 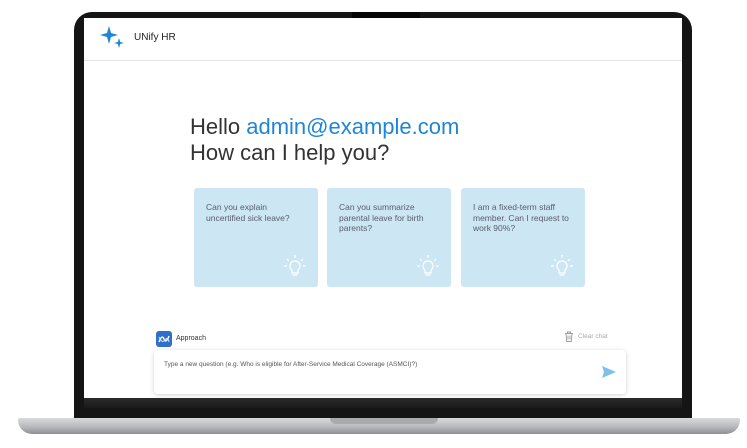 I want to click on question-box, so click(x=390, y=372).